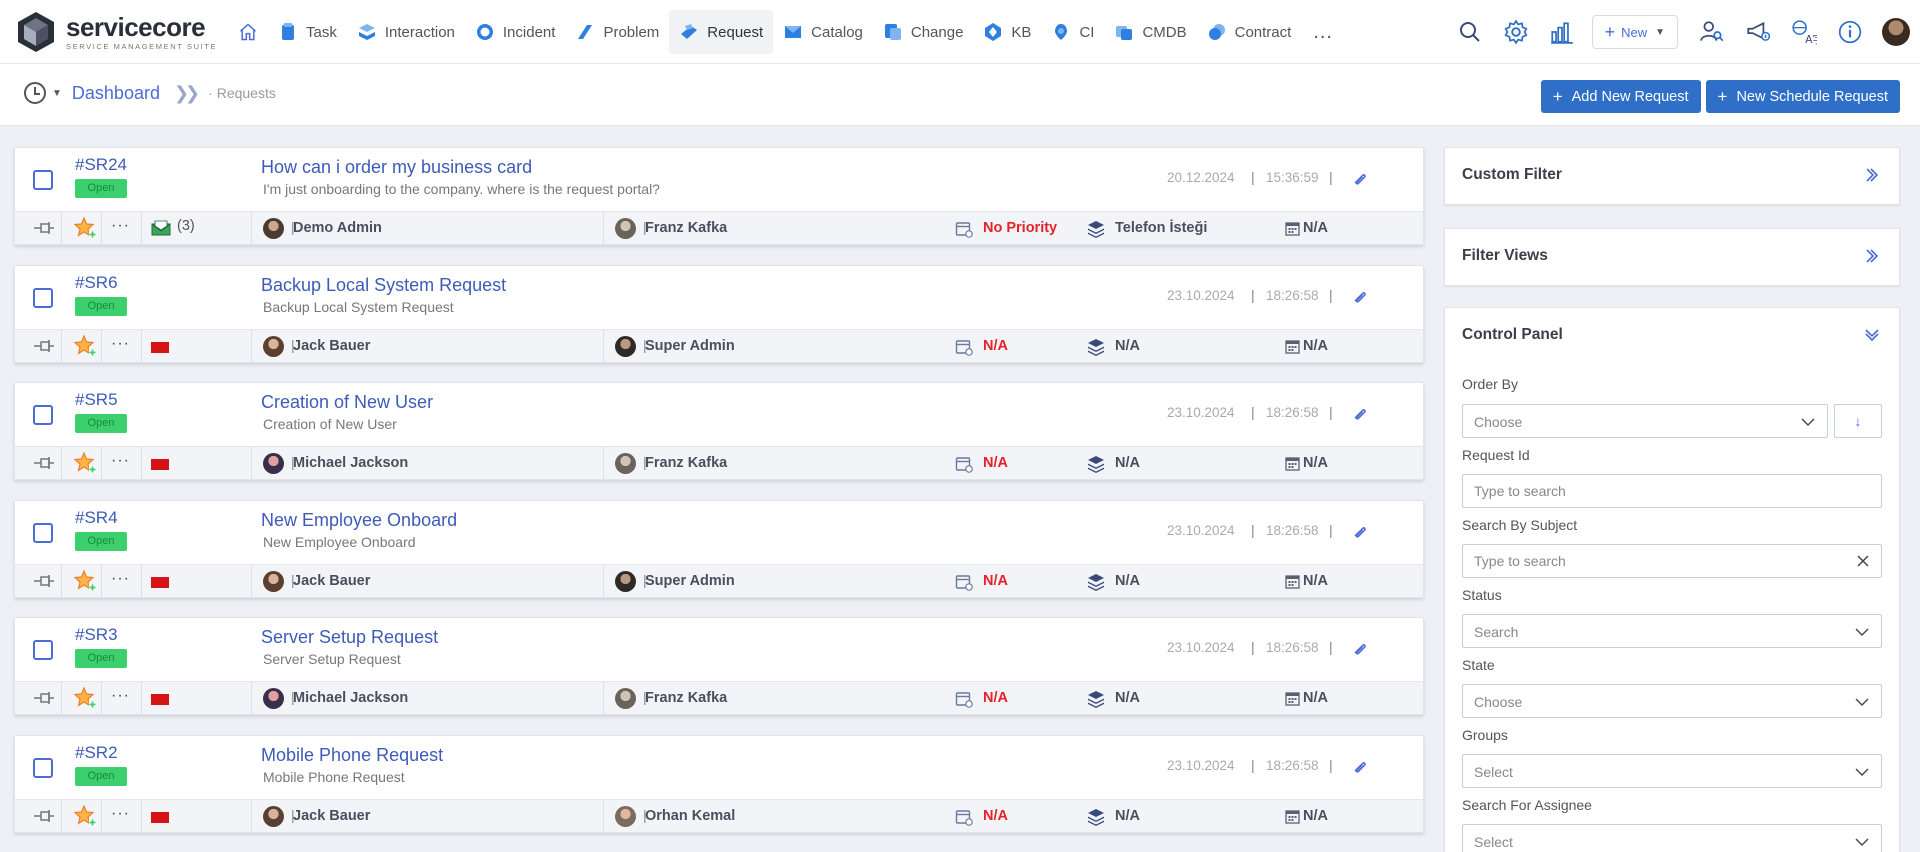 The width and height of the screenshot is (1920, 852). I want to click on nav-task: Task, so click(307, 32).